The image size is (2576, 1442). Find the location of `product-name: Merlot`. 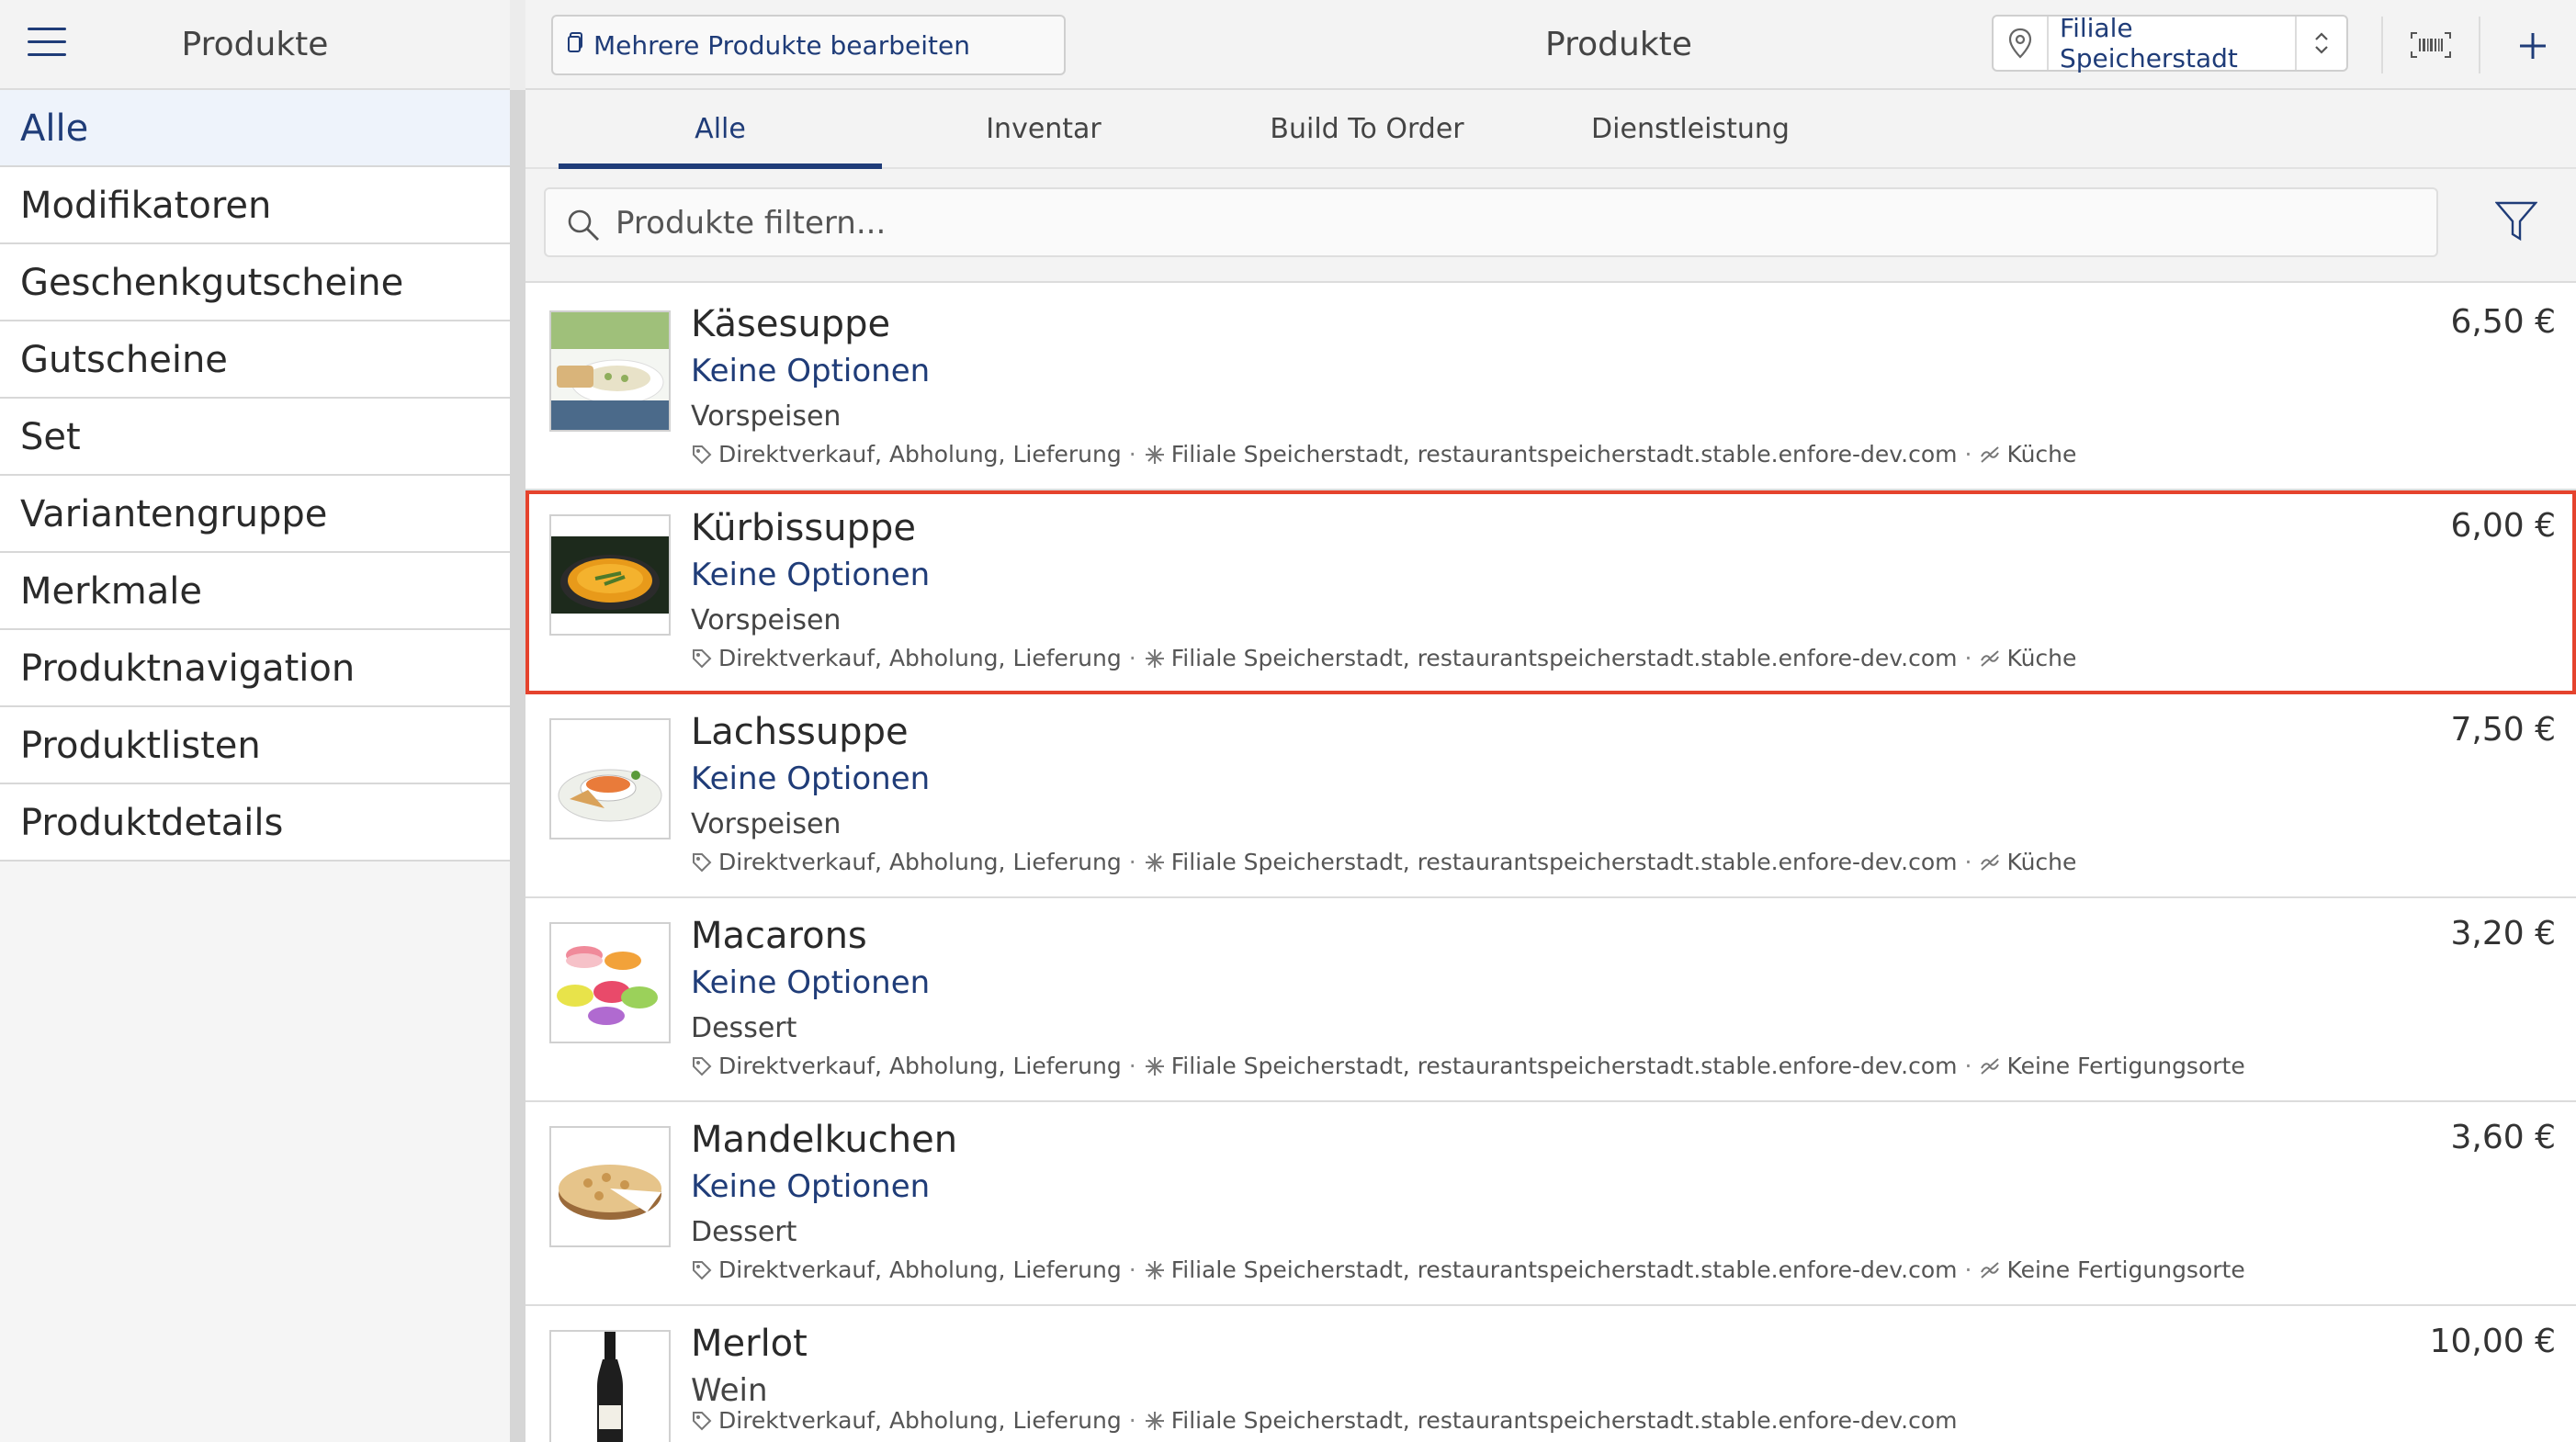

product-name: Merlot is located at coordinates (749, 1344).